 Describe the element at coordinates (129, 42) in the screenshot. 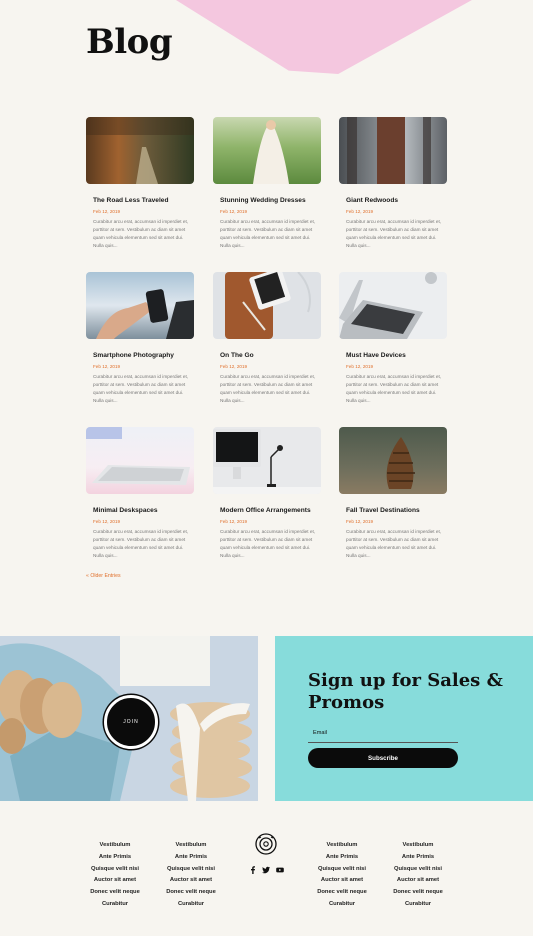

I see `page-title: Blog` at that location.